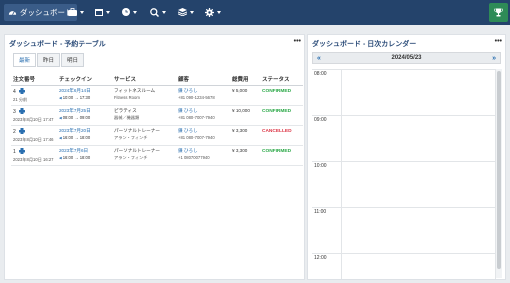 Image resolution: width=510 pixels, height=283 pixels. What do you see at coordinates (209, 12) in the screenshot?
I see `gear-icon` at bounding box center [209, 12].